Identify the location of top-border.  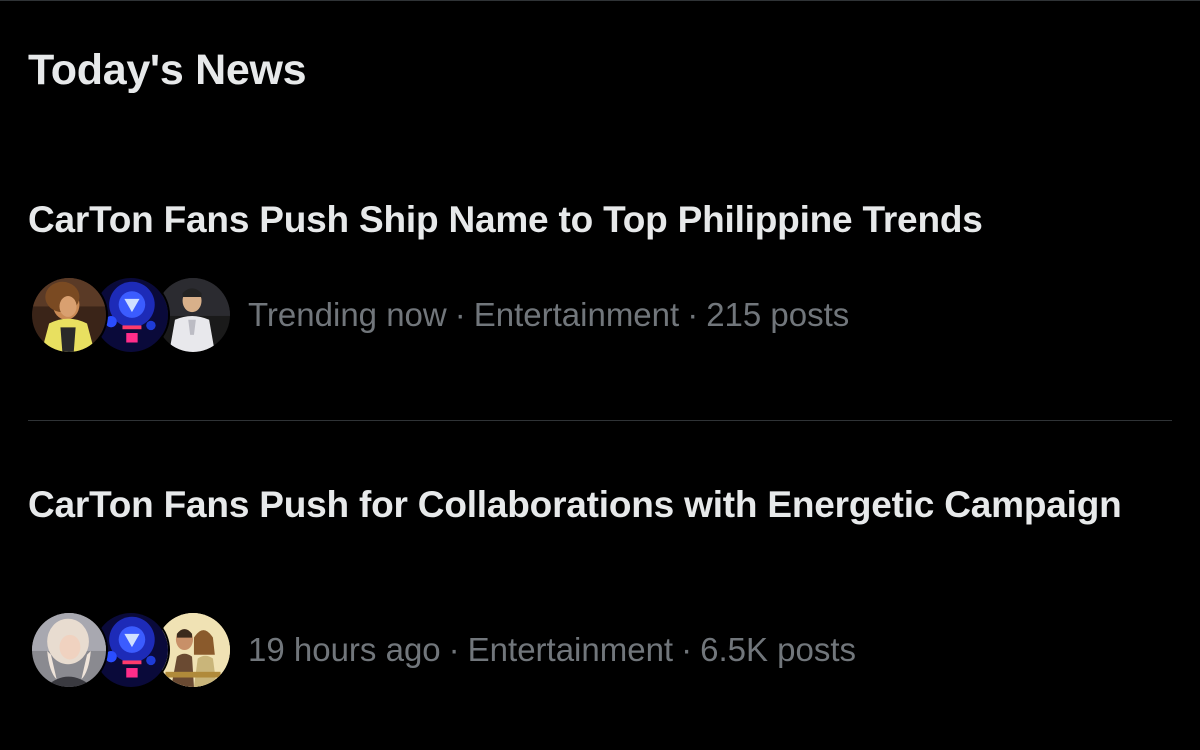
(600, 0).